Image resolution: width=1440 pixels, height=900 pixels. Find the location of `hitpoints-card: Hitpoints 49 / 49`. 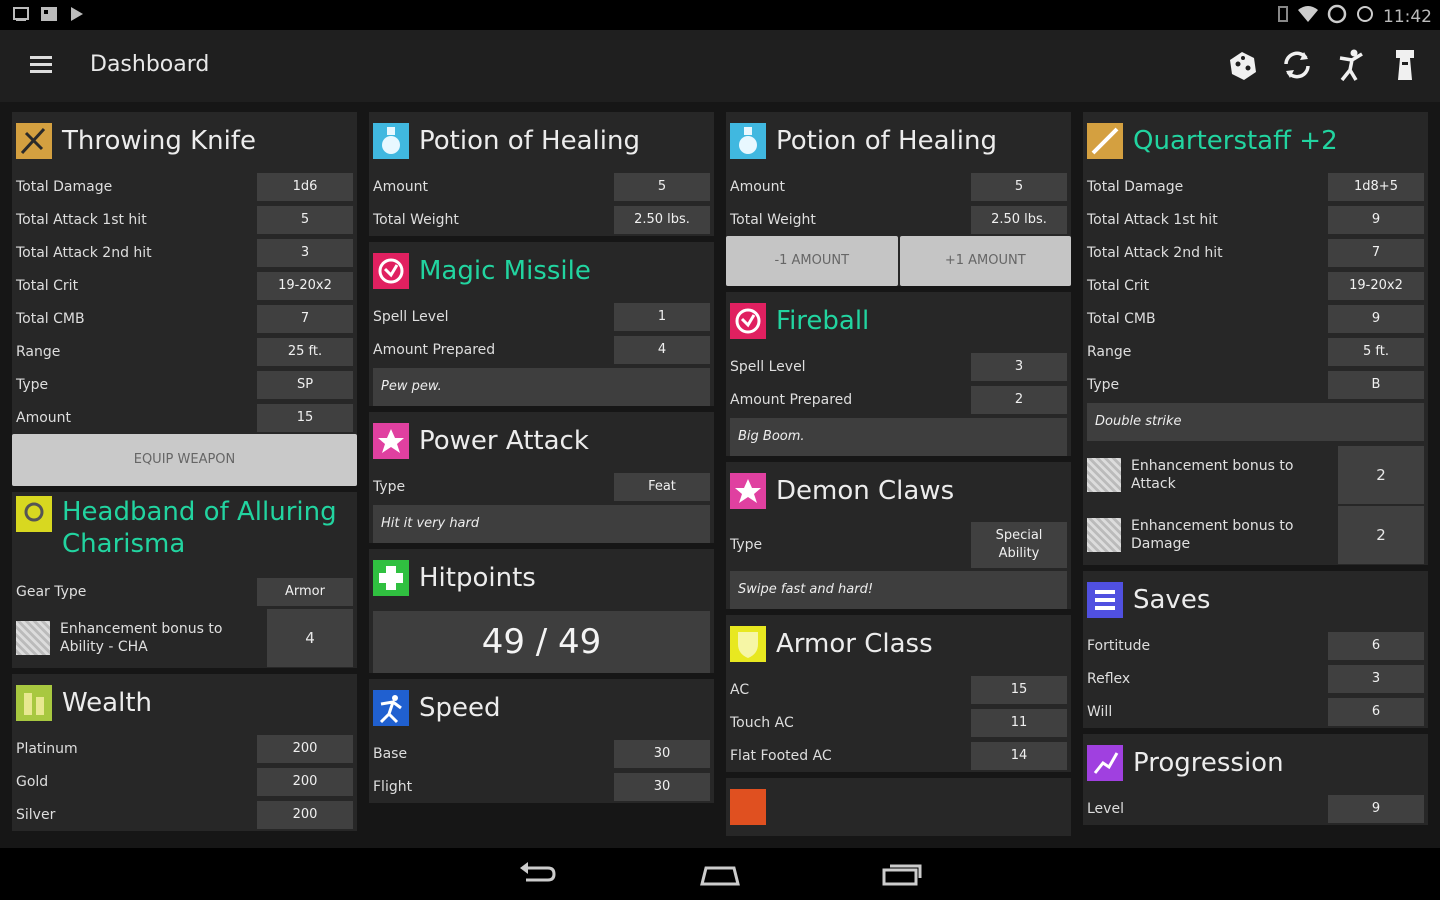

hitpoints-card: Hitpoints 49 / 49 is located at coordinates (541, 611).